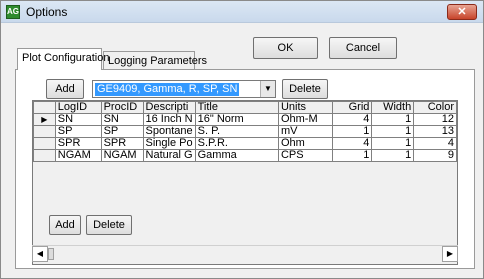 The image size is (484, 279). What do you see at coordinates (305, 119) in the screenshot?
I see `table-cell: Ohm-M` at bounding box center [305, 119].